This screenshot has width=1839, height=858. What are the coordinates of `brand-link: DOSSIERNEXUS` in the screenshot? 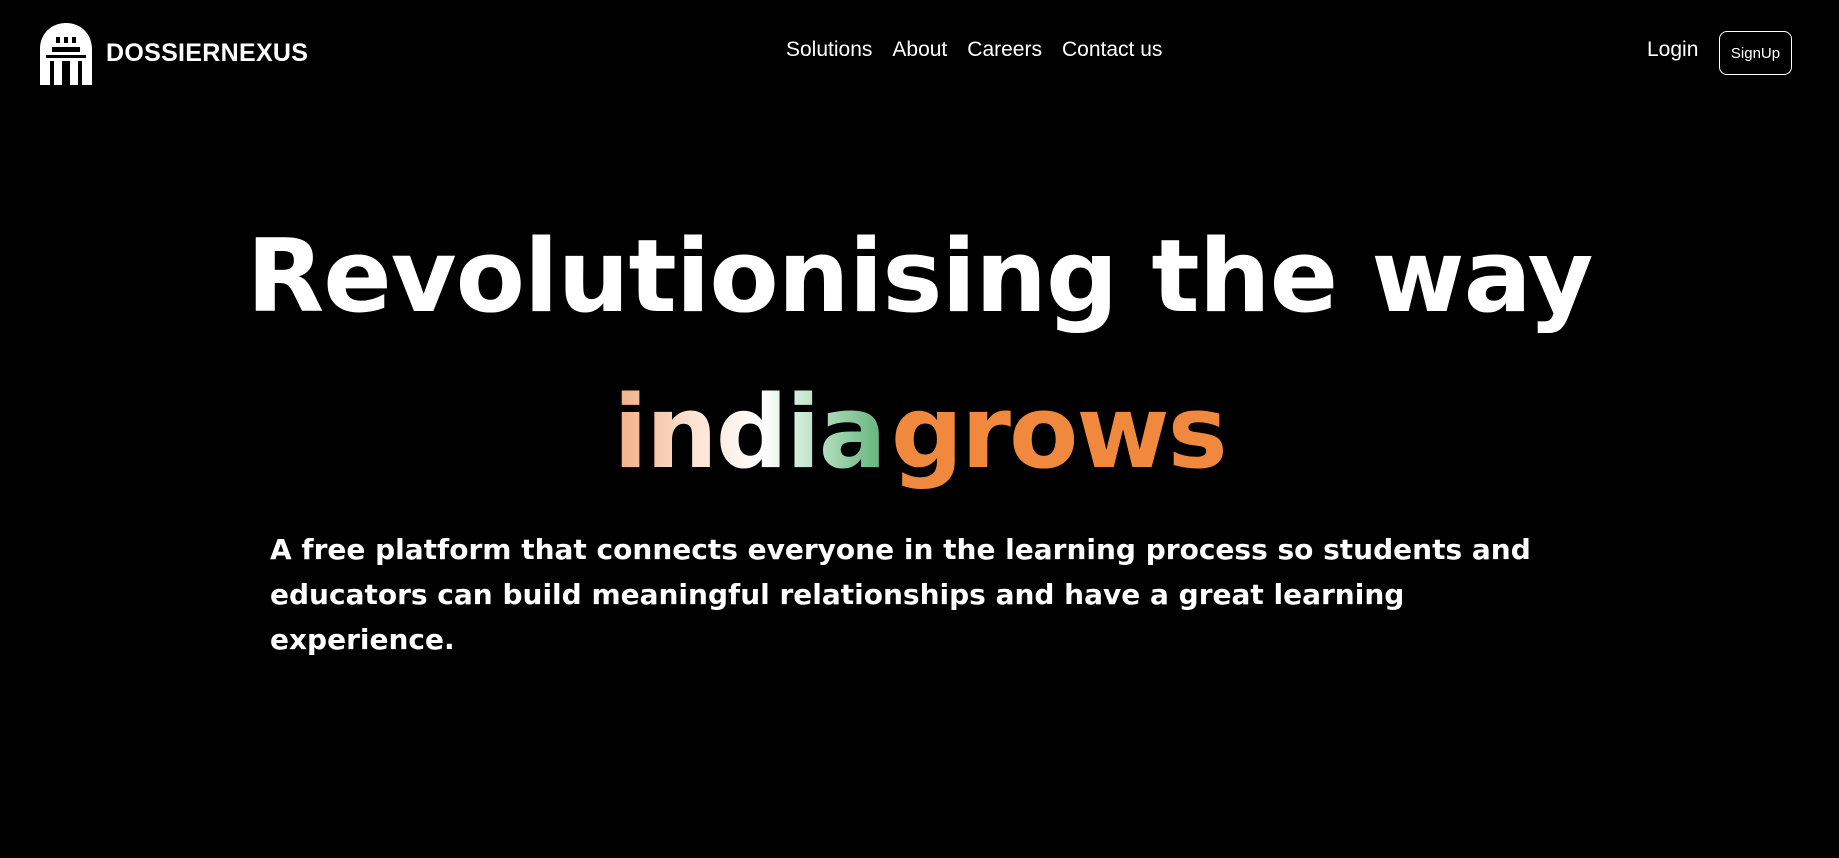 It's located at (173, 53).